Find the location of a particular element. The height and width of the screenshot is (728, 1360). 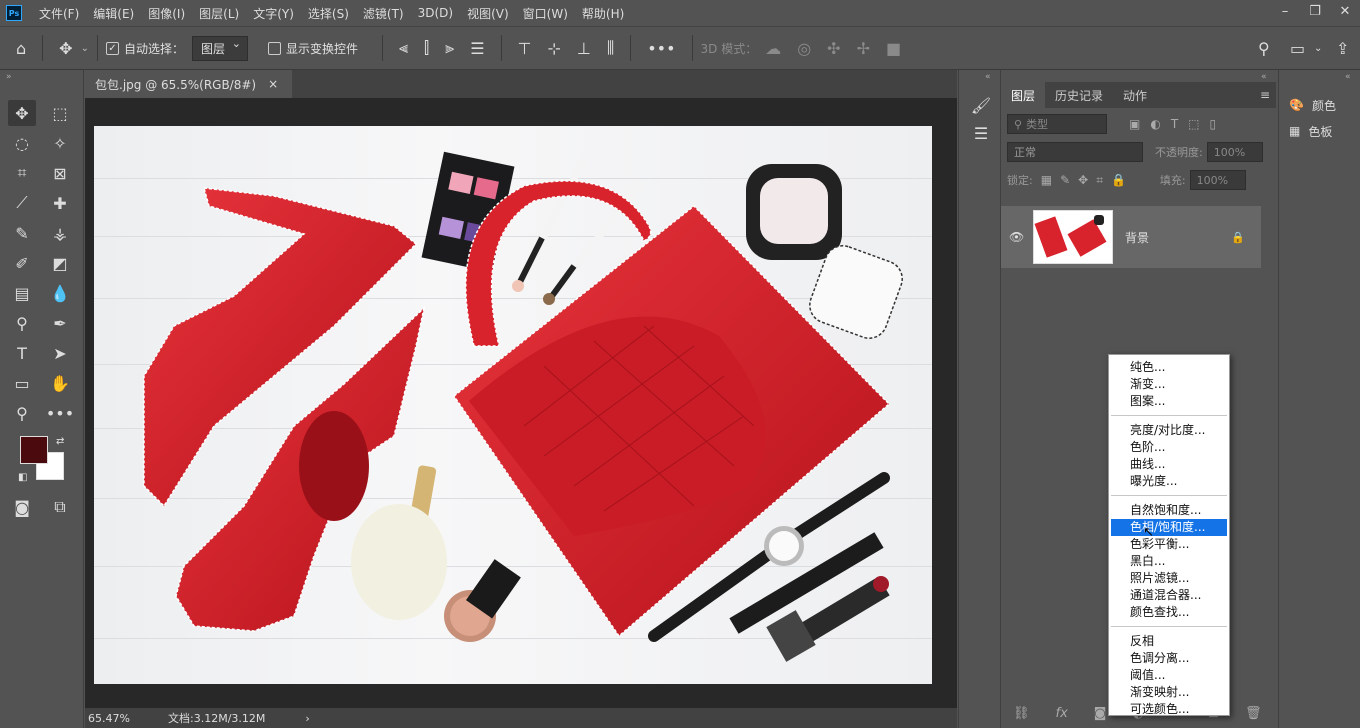

more-tools-icon: ••• is located at coordinates (60, 413).